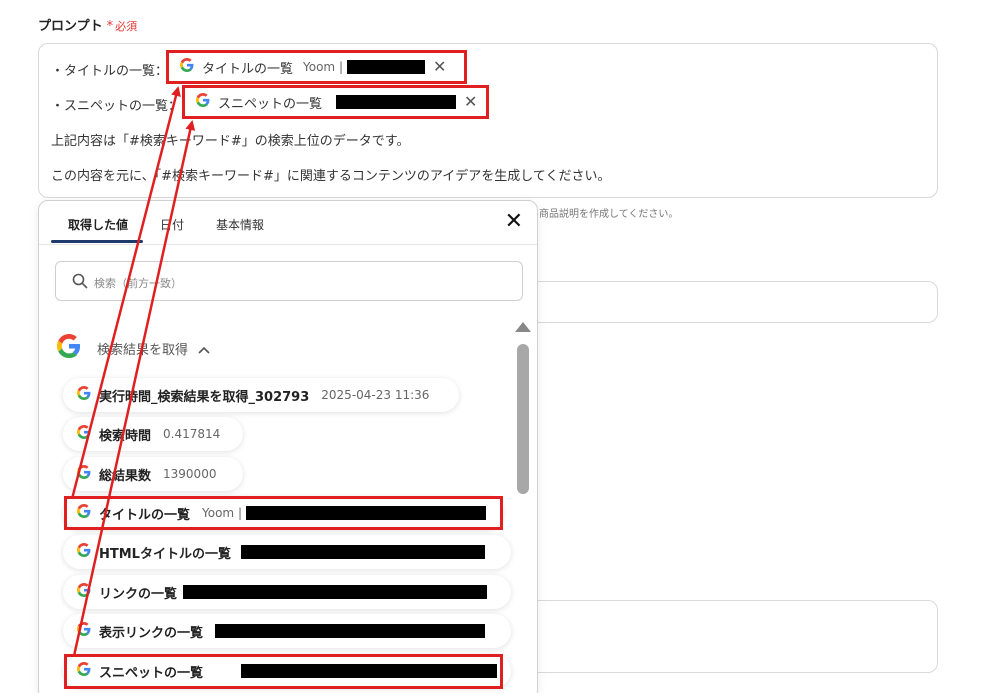 Image resolution: width=988 pixels, height=693 pixels. I want to click on chip-titles-sub: Yoom |, so click(323, 67).